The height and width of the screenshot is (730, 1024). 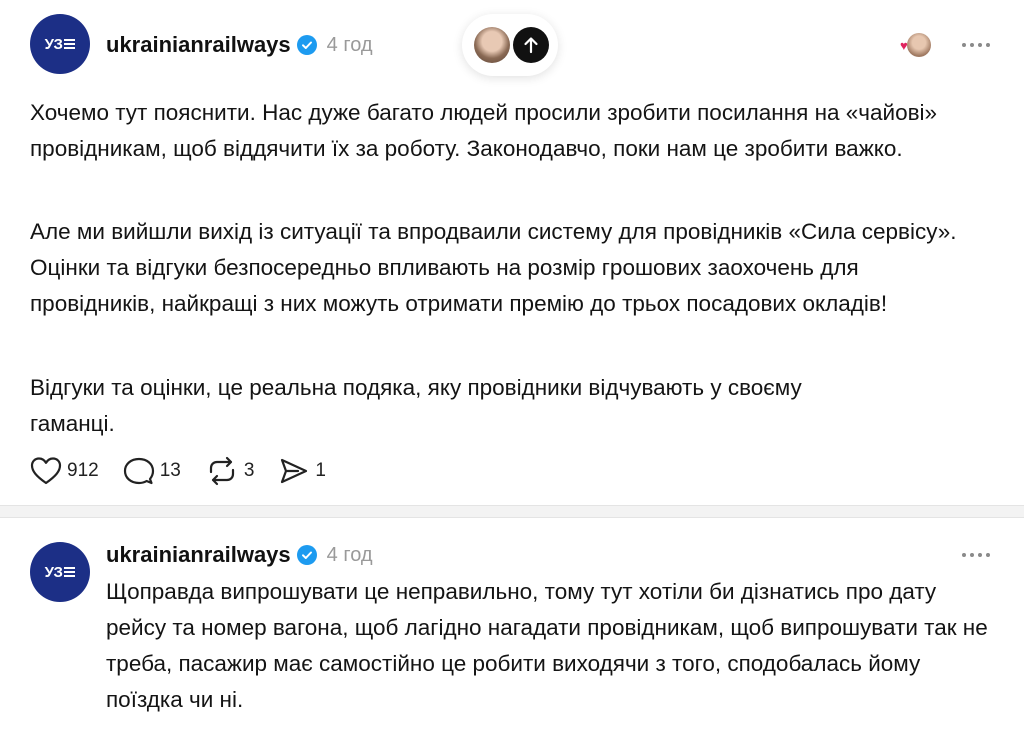 What do you see at coordinates (904, 45) in the screenshot?
I see `heart-badge-icon: ♥` at bounding box center [904, 45].